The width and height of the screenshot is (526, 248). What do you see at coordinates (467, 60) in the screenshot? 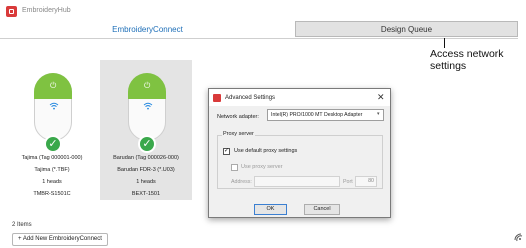
I see `callout-text: Access network settings` at bounding box center [467, 60].